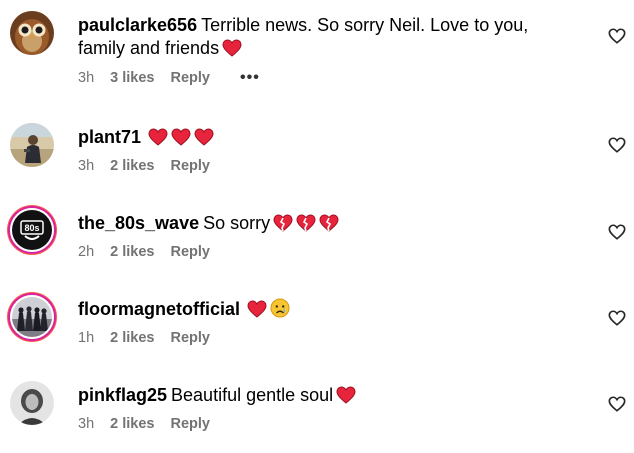  I want to click on likes-count: 3 likes, so click(132, 78).